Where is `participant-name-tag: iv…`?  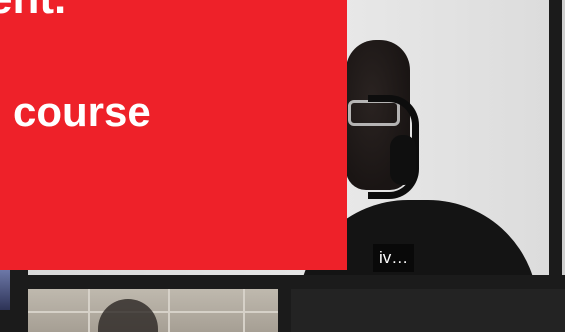 participant-name-tag: iv… is located at coordinates (394, 258).